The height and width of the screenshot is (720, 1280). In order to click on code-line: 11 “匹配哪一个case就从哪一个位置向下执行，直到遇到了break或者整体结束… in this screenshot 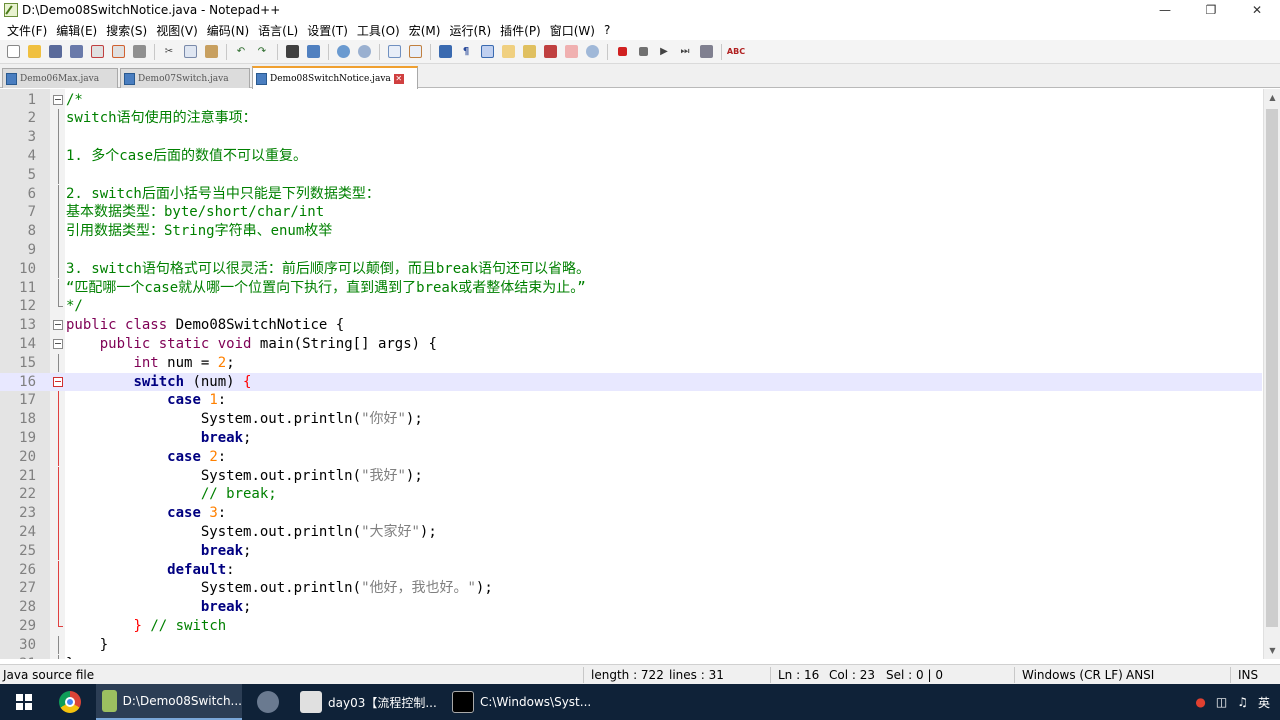, I will do `click(631, 288)`.